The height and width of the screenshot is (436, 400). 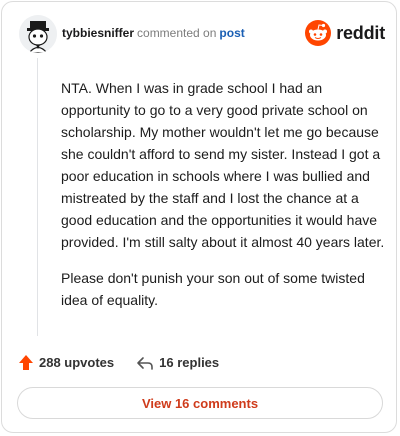 What do you see at coordinates (145, 363) in the screenshot?
I see `reply-arrow-icon` at bounding box center [145, 363].